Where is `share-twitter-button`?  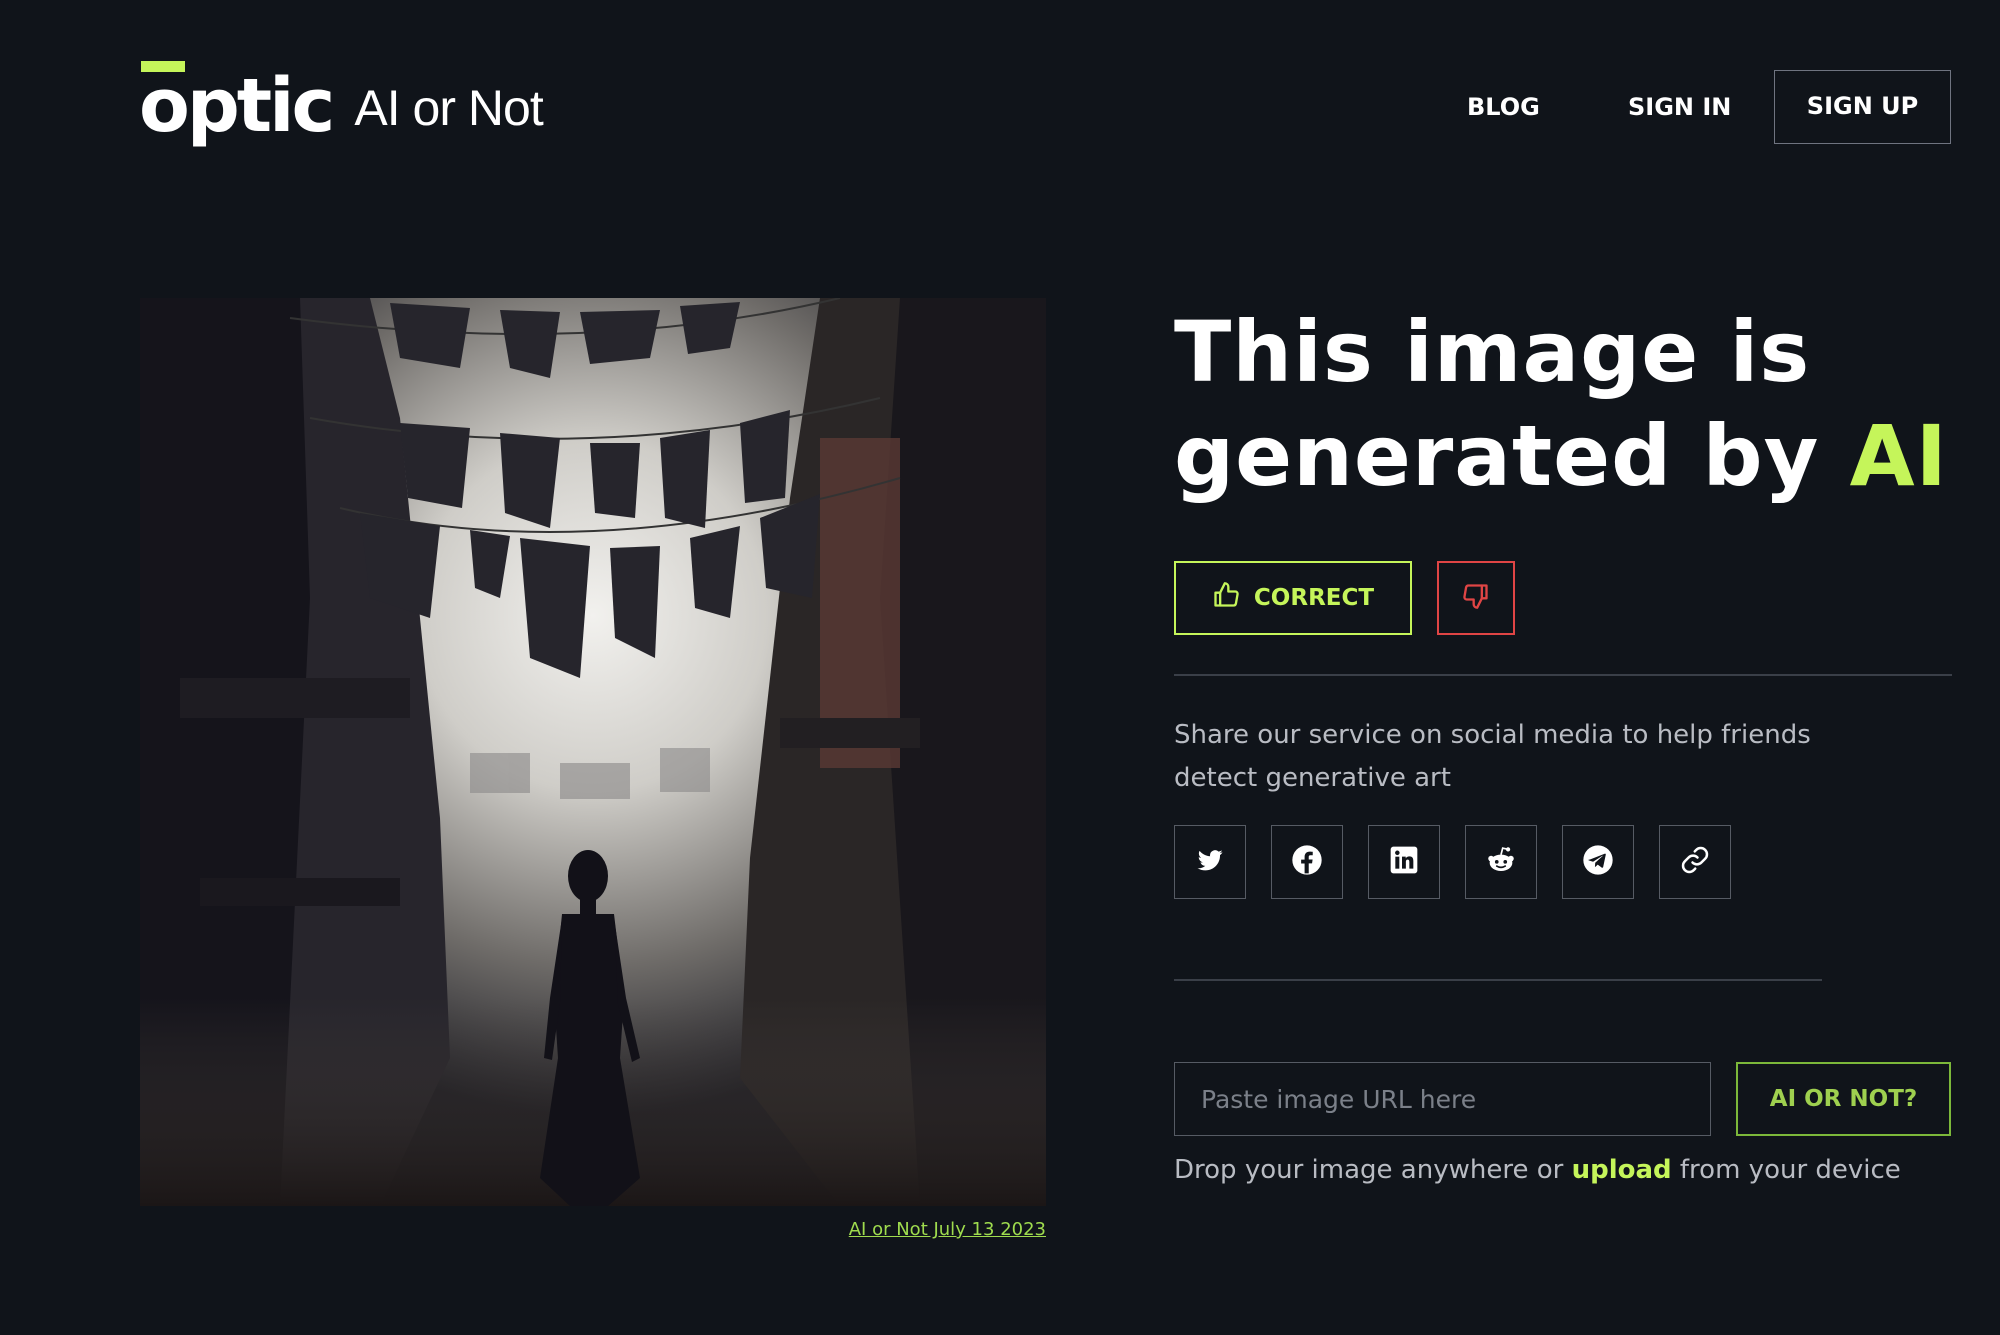
share-twitter-button is located at coordinates (1210, 862).